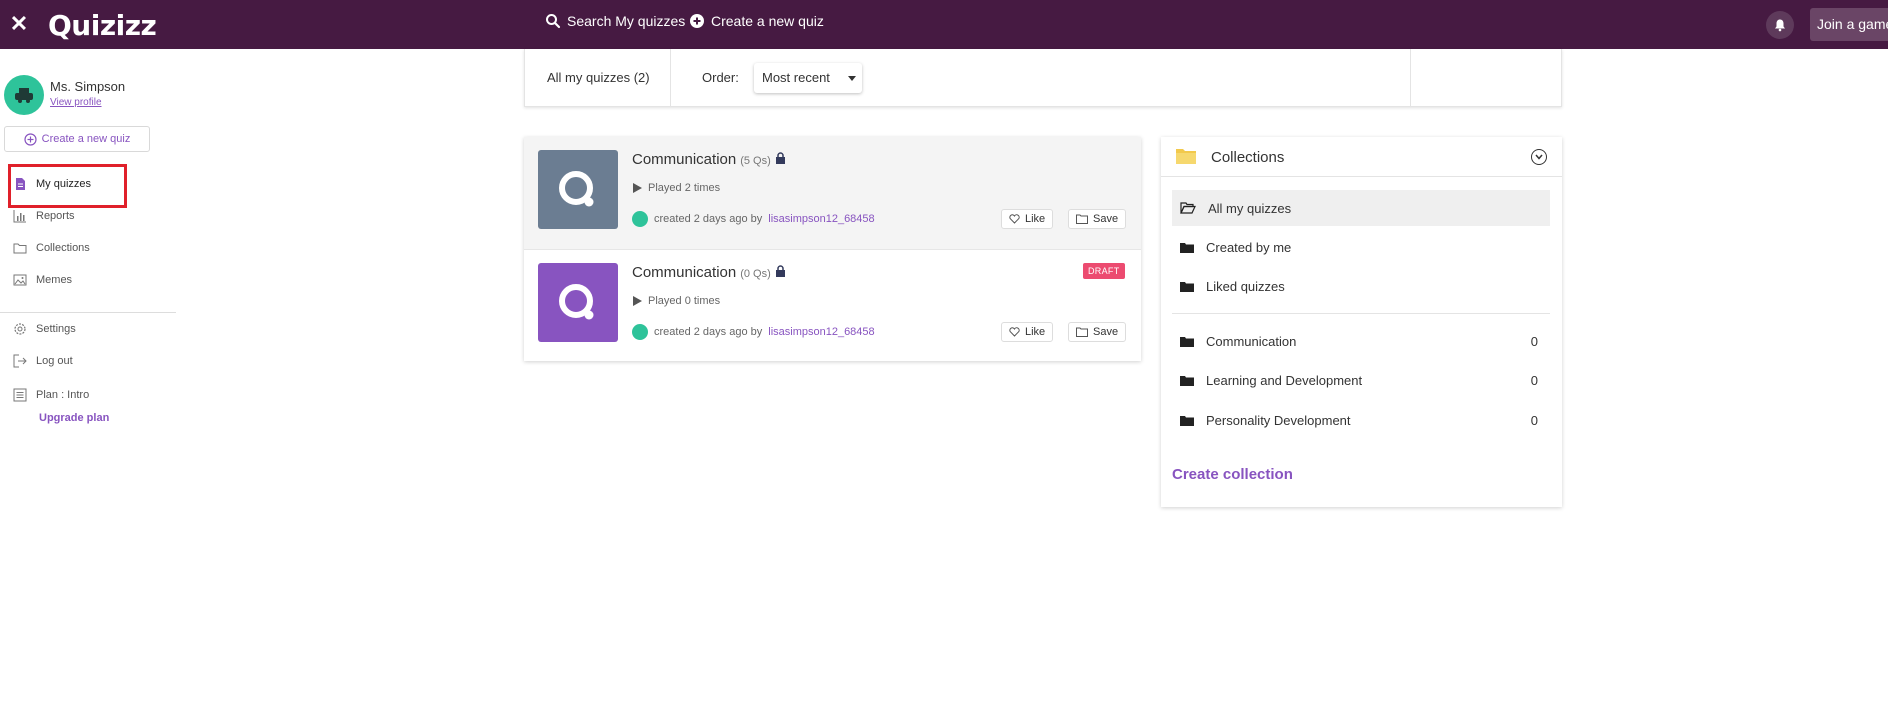 Image resolution: width=1888 pixels, height=711 pixels. Describe the element at coordinates (63, 395) in the screenshot. I see `sidebar-item-label: Plan : Intro` at that location.